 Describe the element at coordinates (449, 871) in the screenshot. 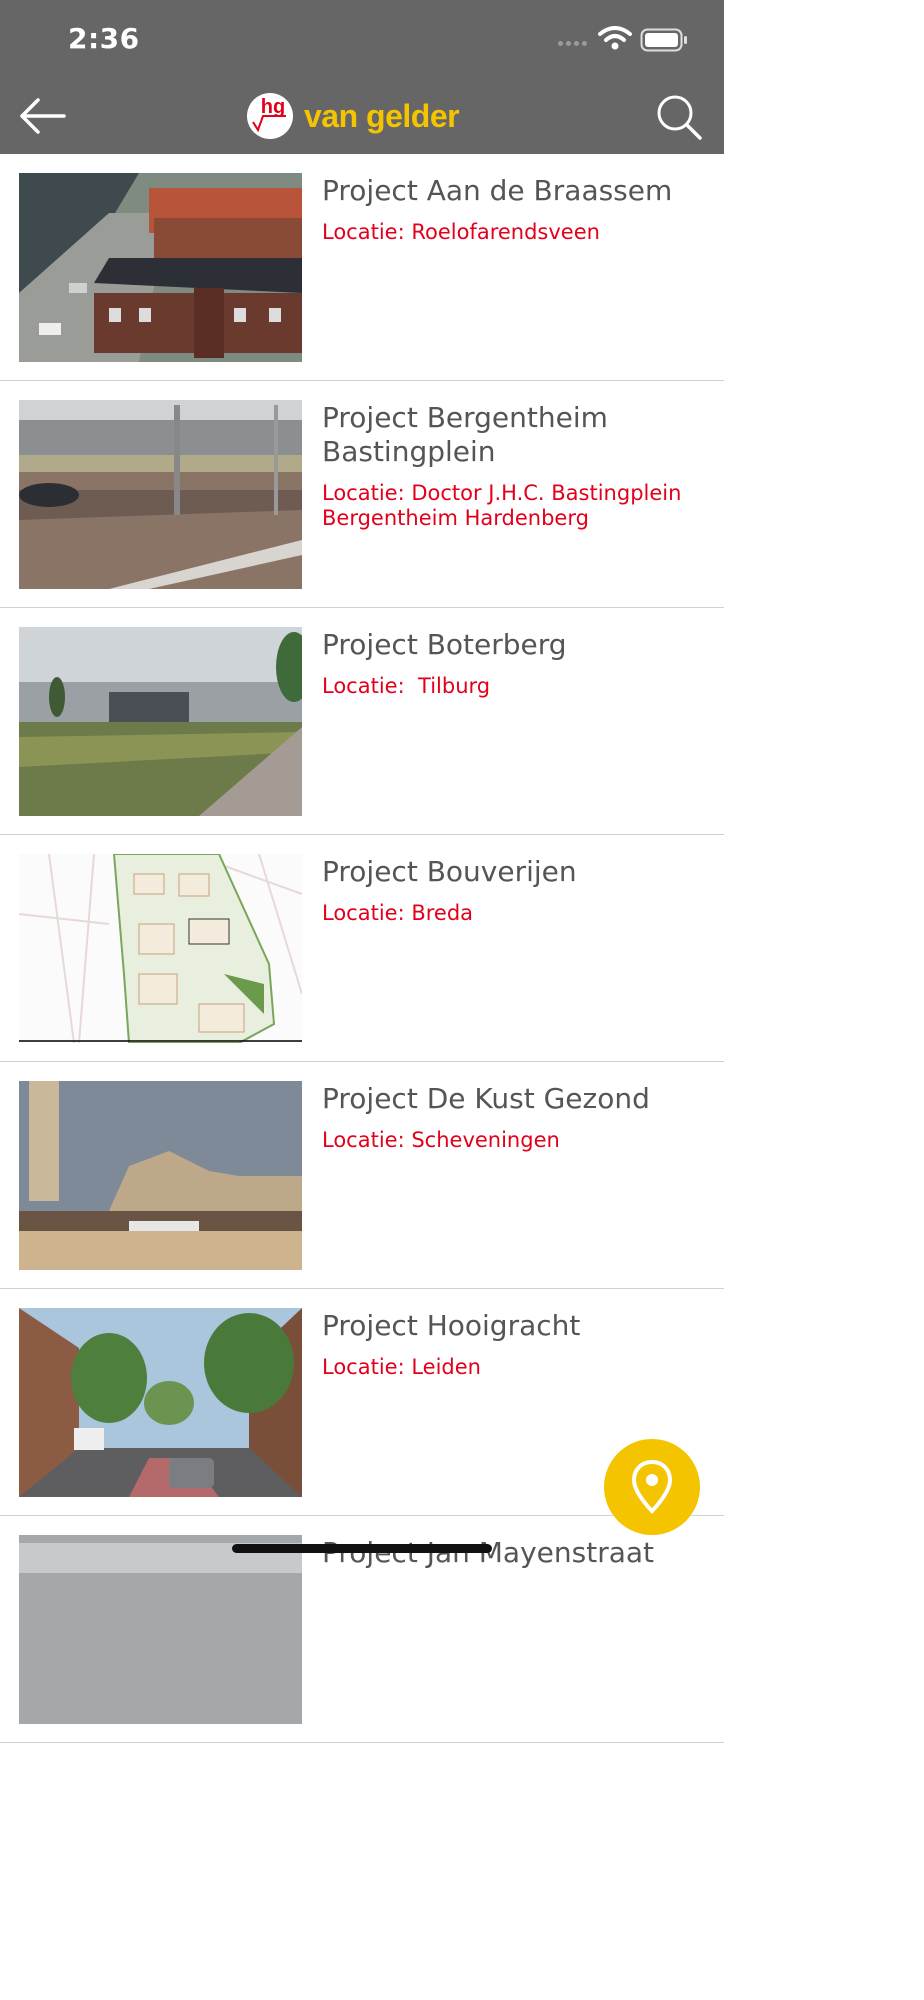

I see `project-title: Project Bouverijen` at that location.